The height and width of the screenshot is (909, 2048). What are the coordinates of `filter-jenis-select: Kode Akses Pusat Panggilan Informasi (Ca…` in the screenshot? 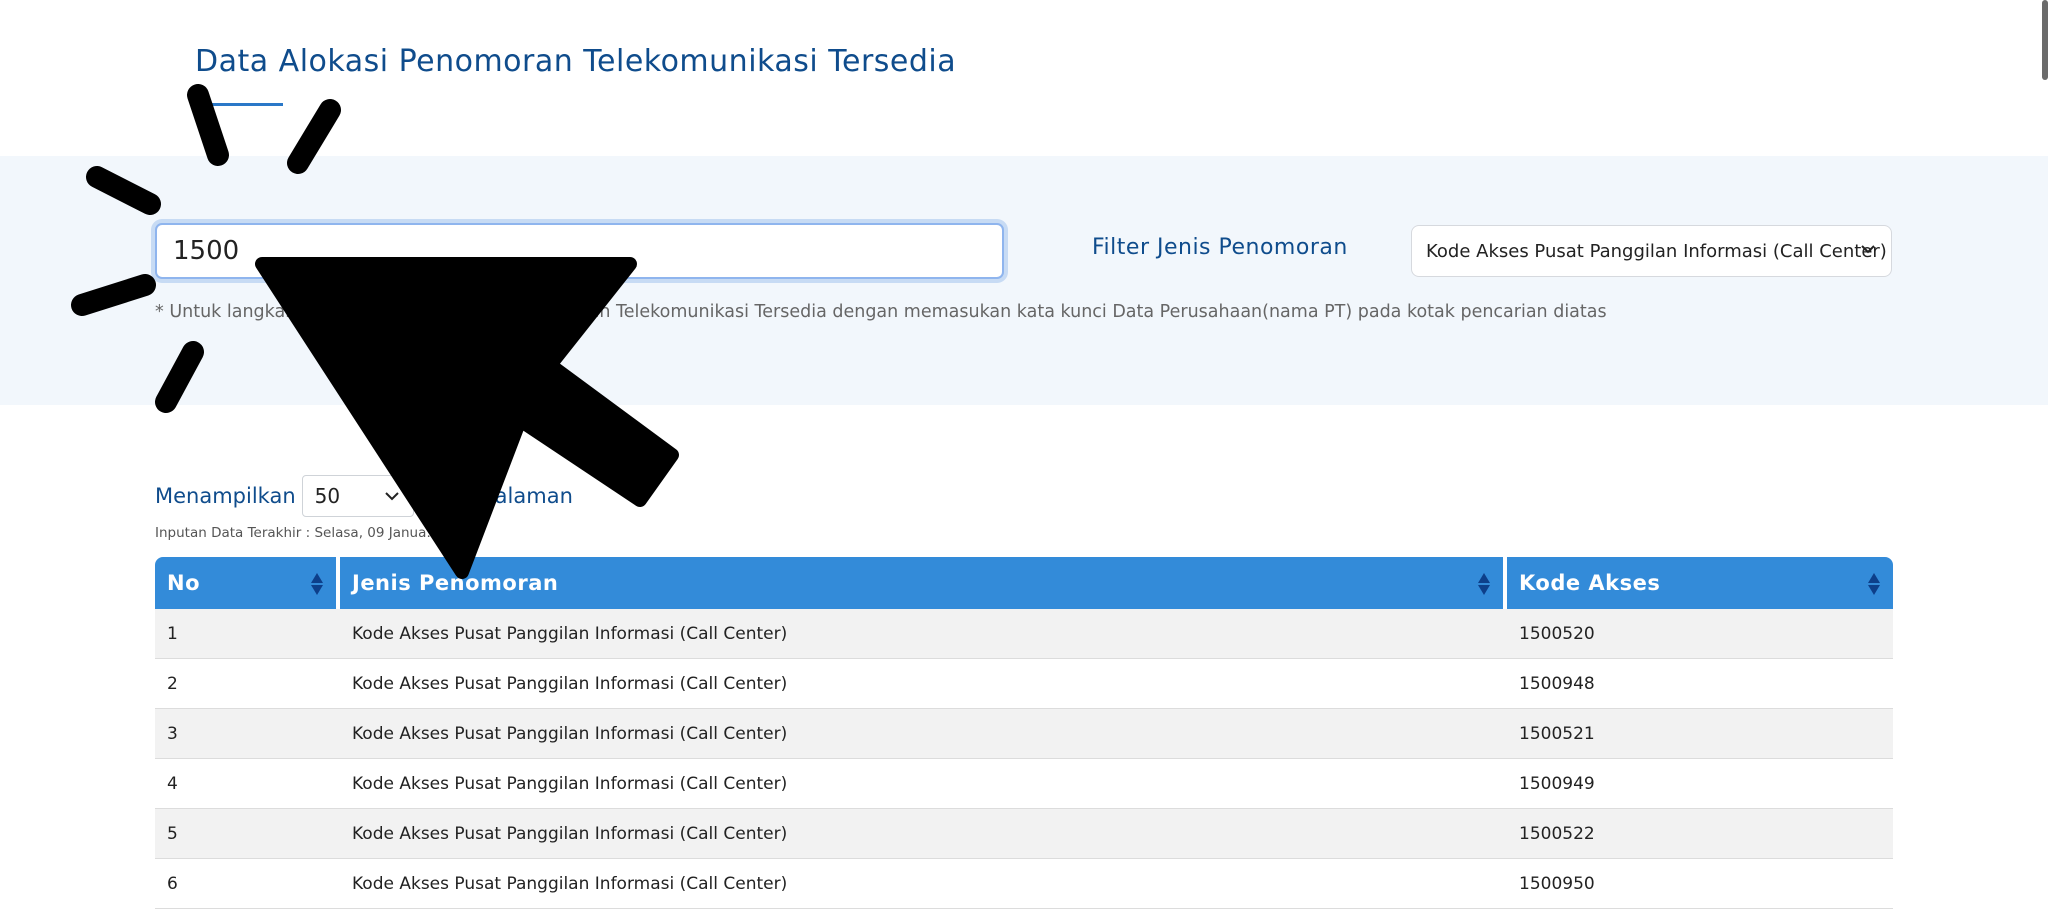 It's located at (1651, 251).